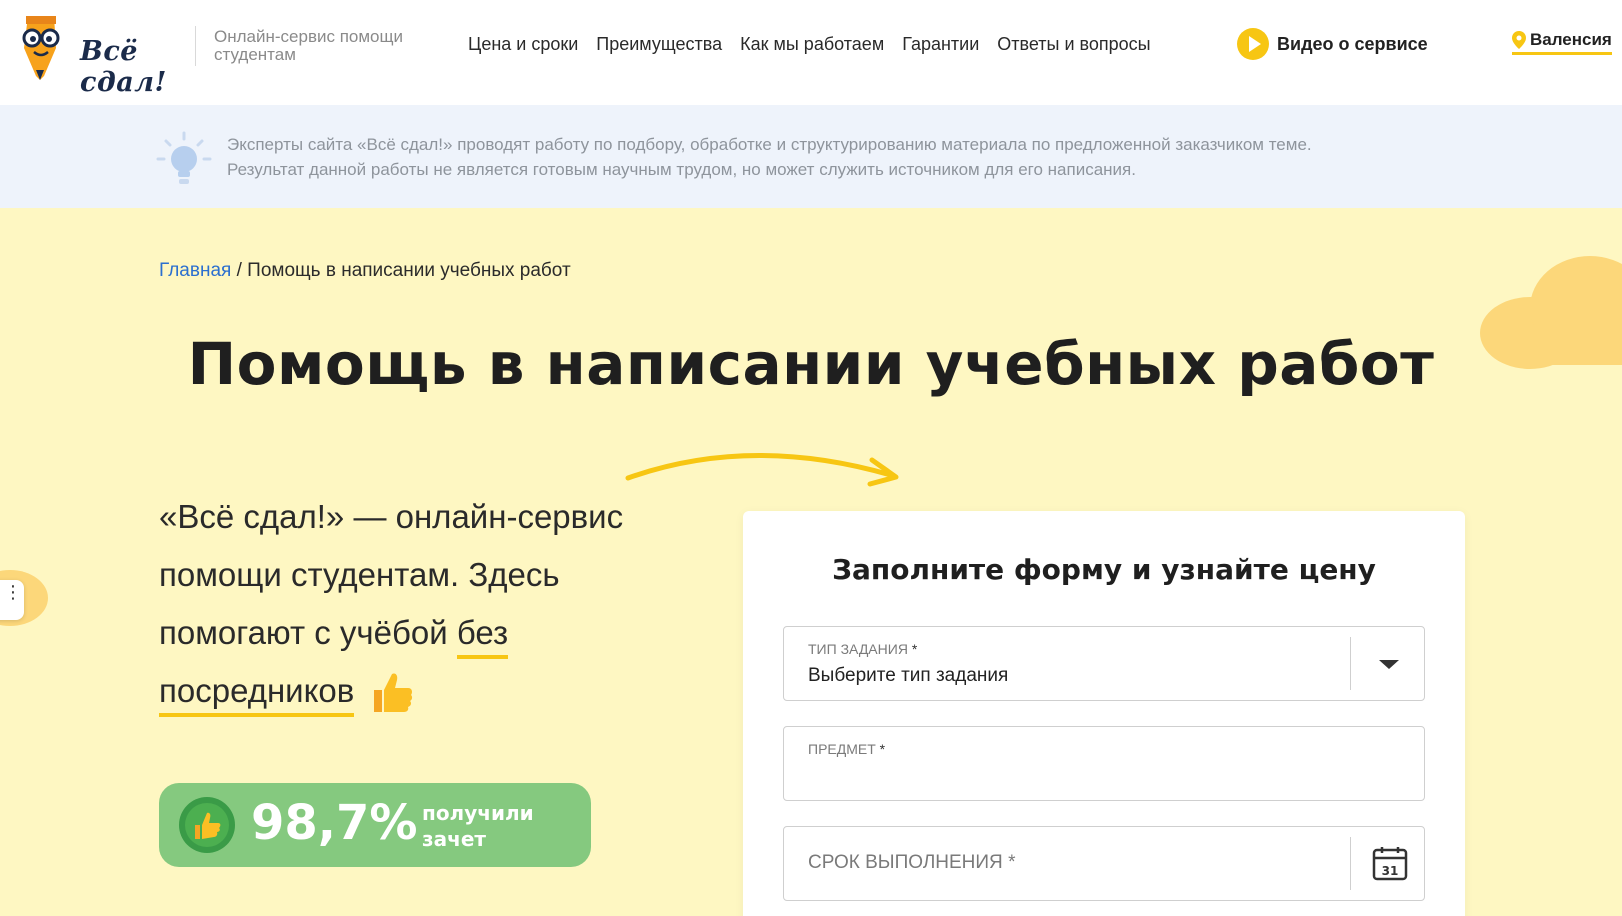 The image size is (1622, 916). What do you see at coordinates (1253, 44) in the screenshot?
I see `play-icon` at bounding box center [1253, 44].